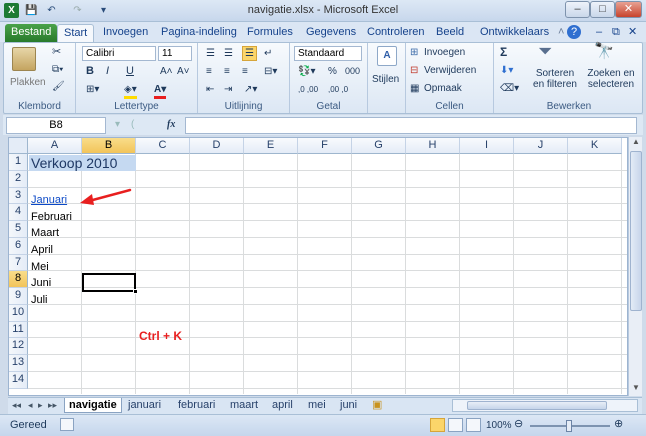 The height and width of the screenshot is (436, 646). What do you see at coordinates (40, 405) in the screenshot?
I see `sheet-nav-next-icon: ▸` at bounding box center [40, 405].